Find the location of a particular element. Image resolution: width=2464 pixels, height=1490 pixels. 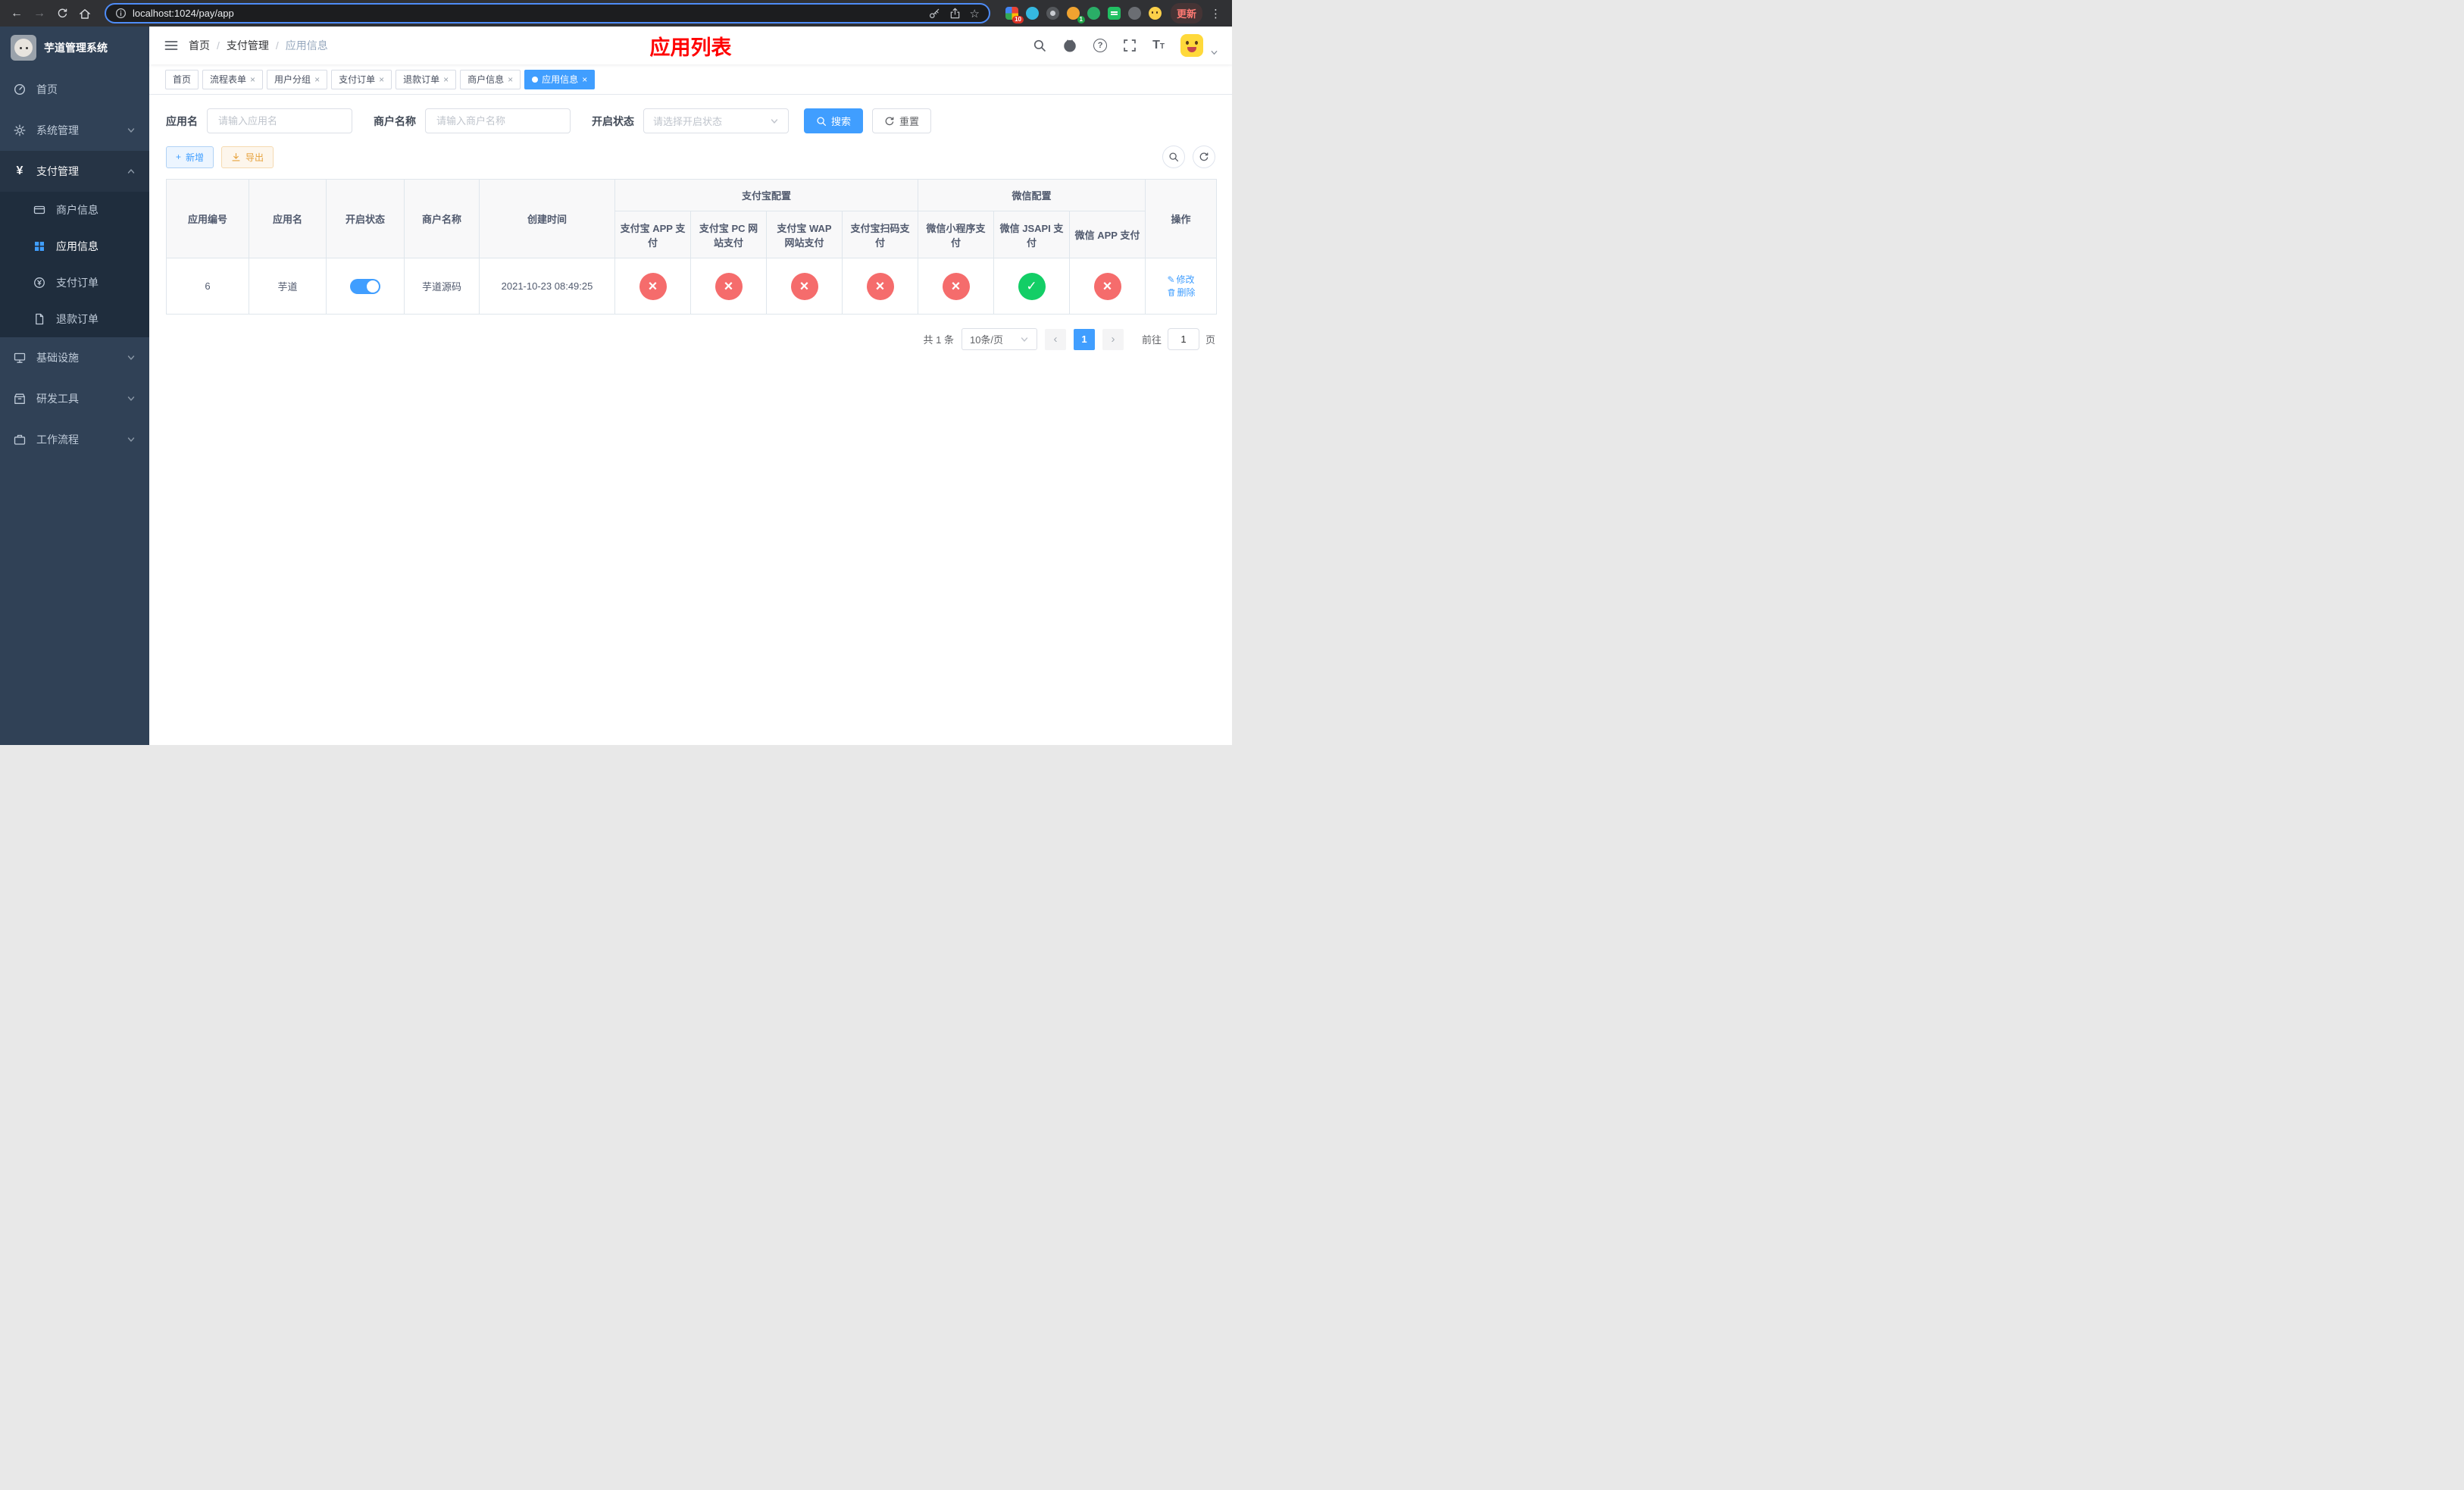

col-group-alipay: 支付宝配置 is located at coordinates (766, 195).